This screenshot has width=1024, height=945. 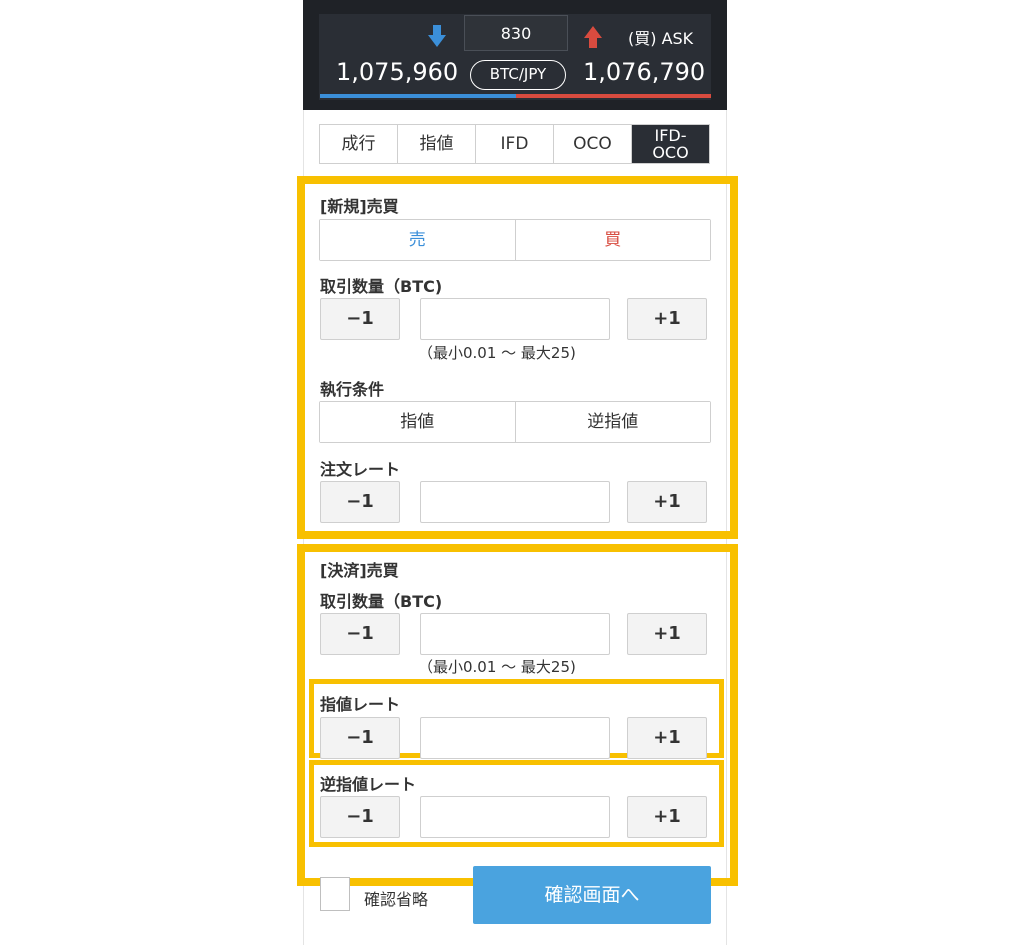 I want to click on new-qty-input, so click(x=515, y=319).